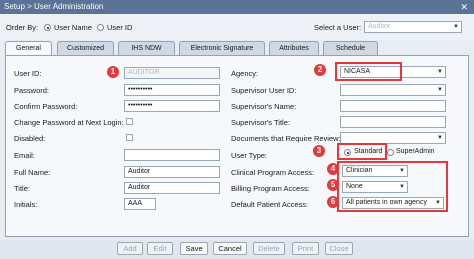 This screenshot has height=259, width=474. I want to click on email-label: Email:, so click(24, 155).